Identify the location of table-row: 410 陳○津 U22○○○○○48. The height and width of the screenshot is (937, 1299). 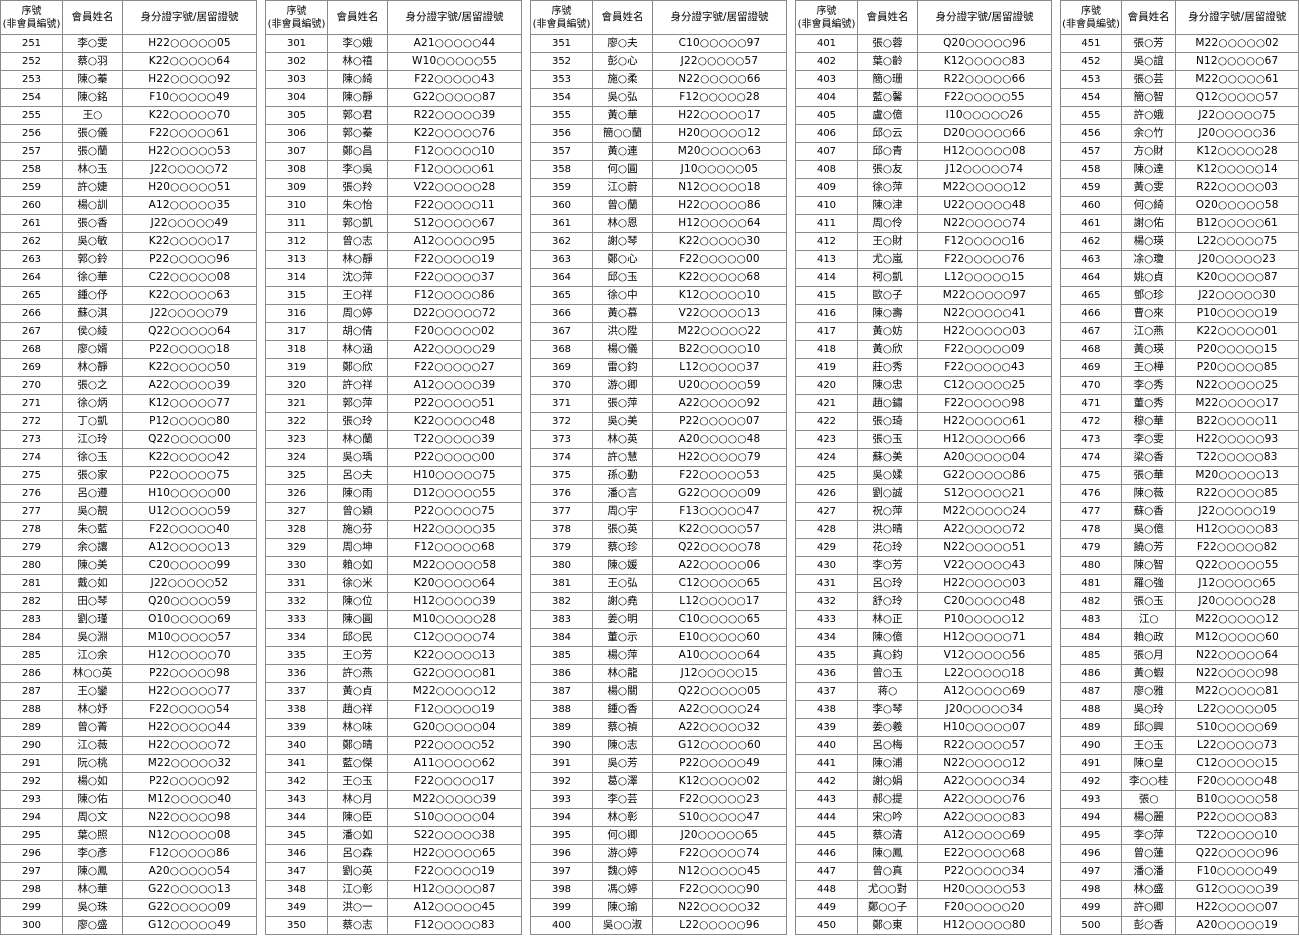
(923, 205).